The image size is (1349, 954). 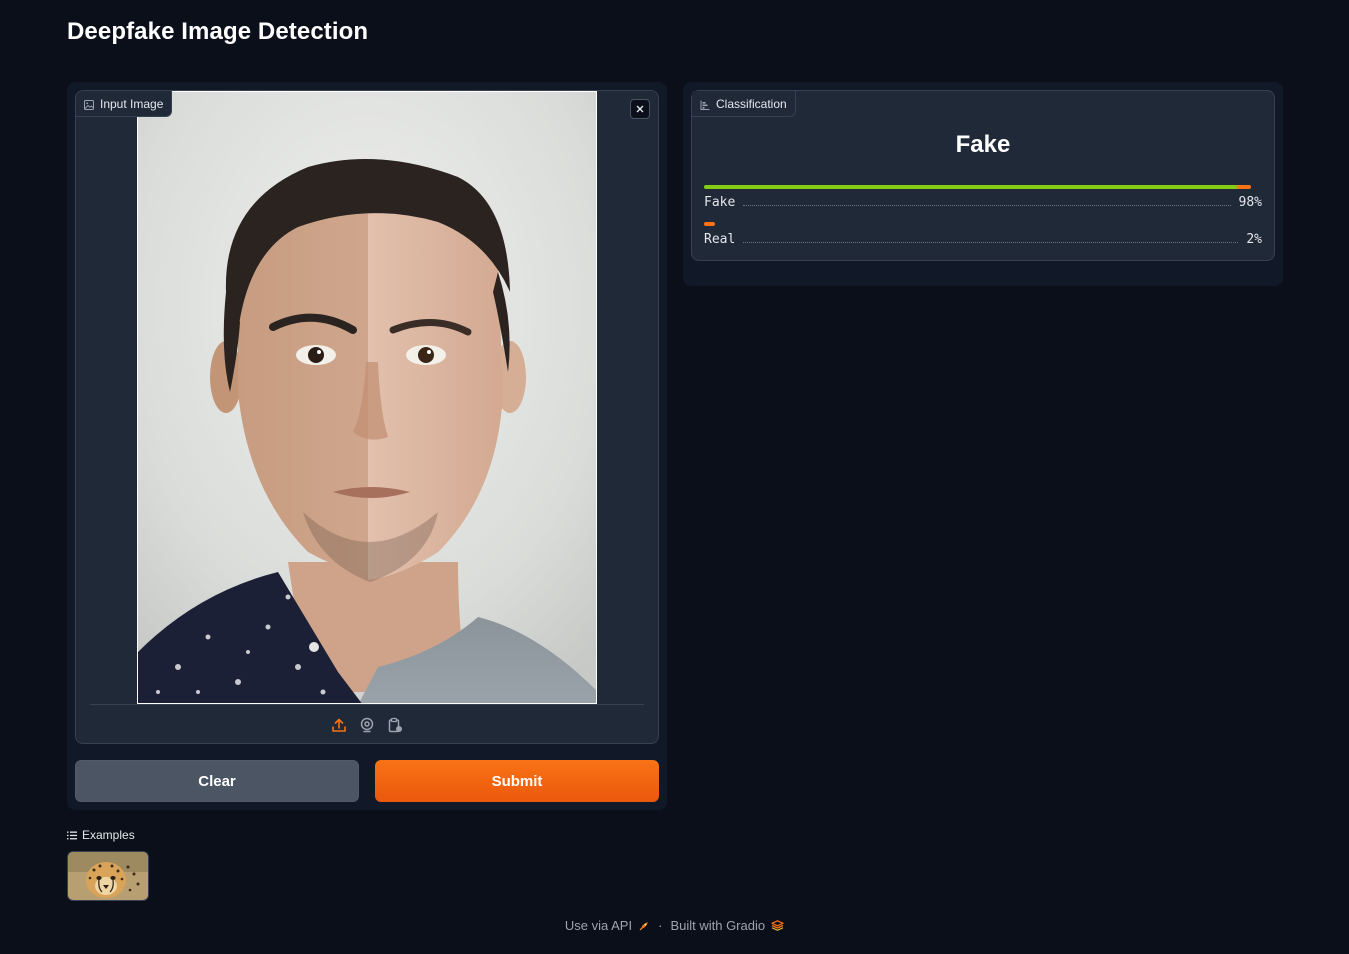 I want to click on examples-header: Examples, so click(x=101, y=835).